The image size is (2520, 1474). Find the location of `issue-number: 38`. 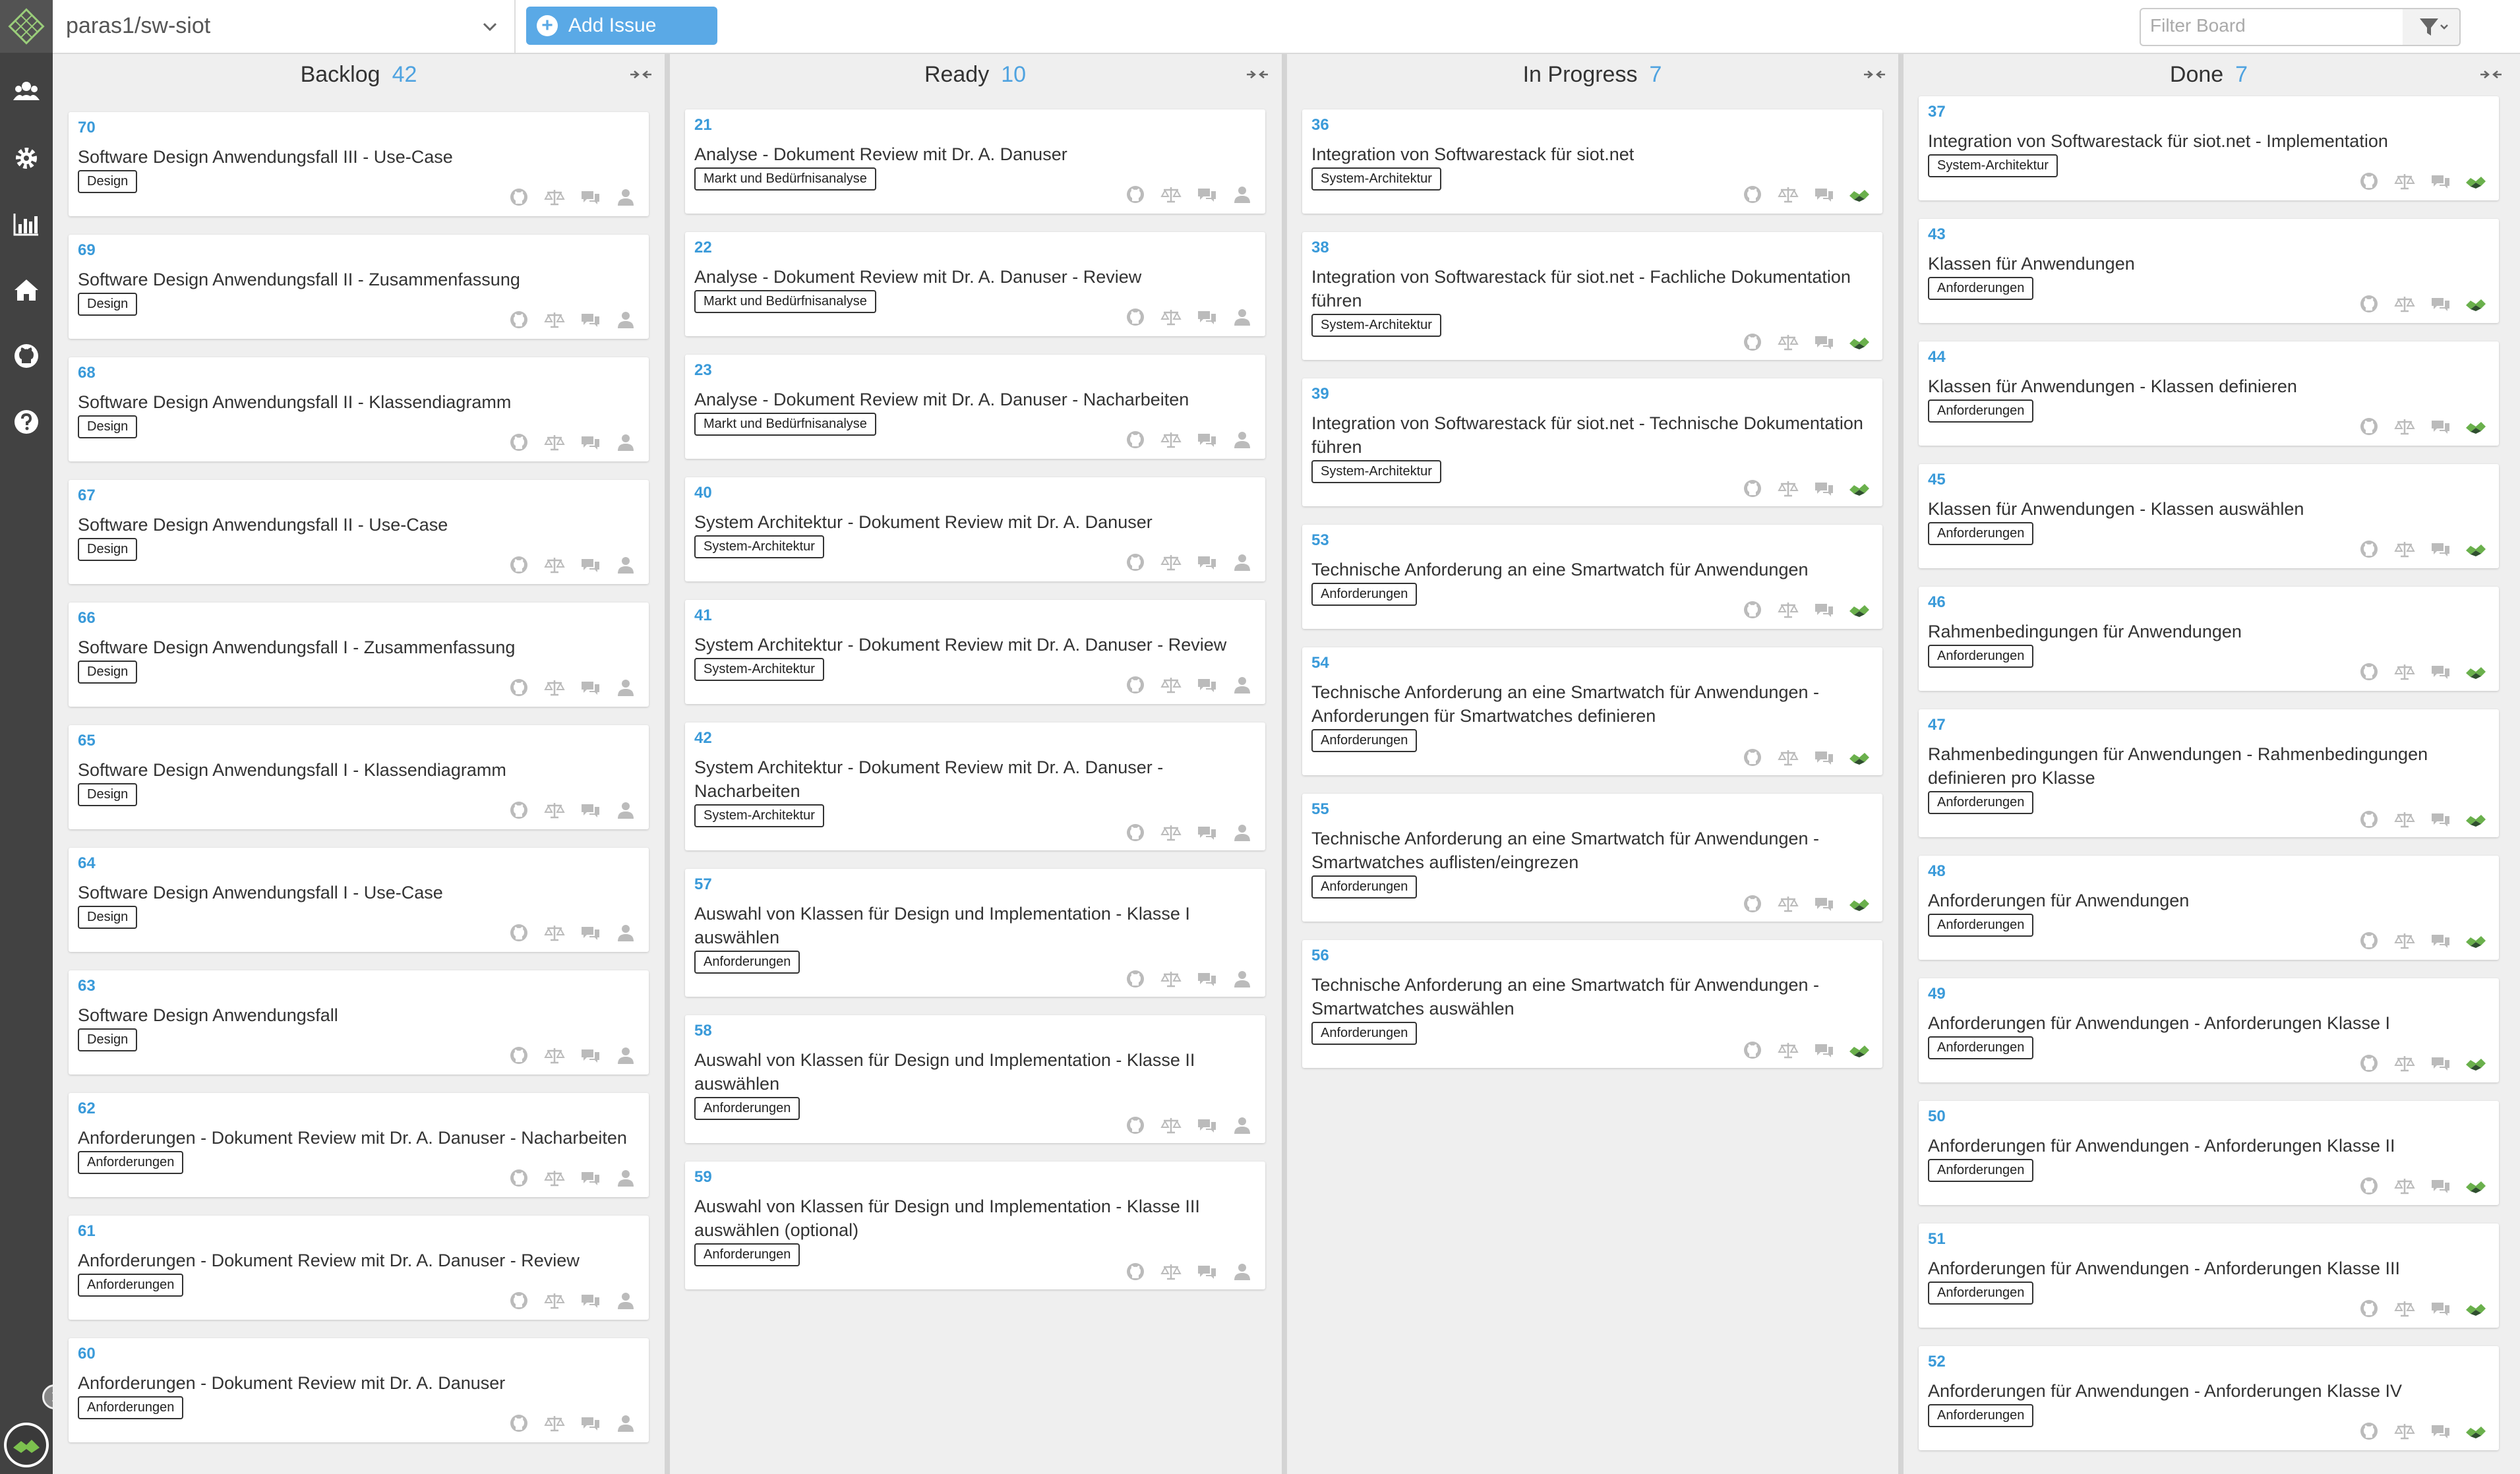

issue-number: 38 is located at coordinates (1320, 248).